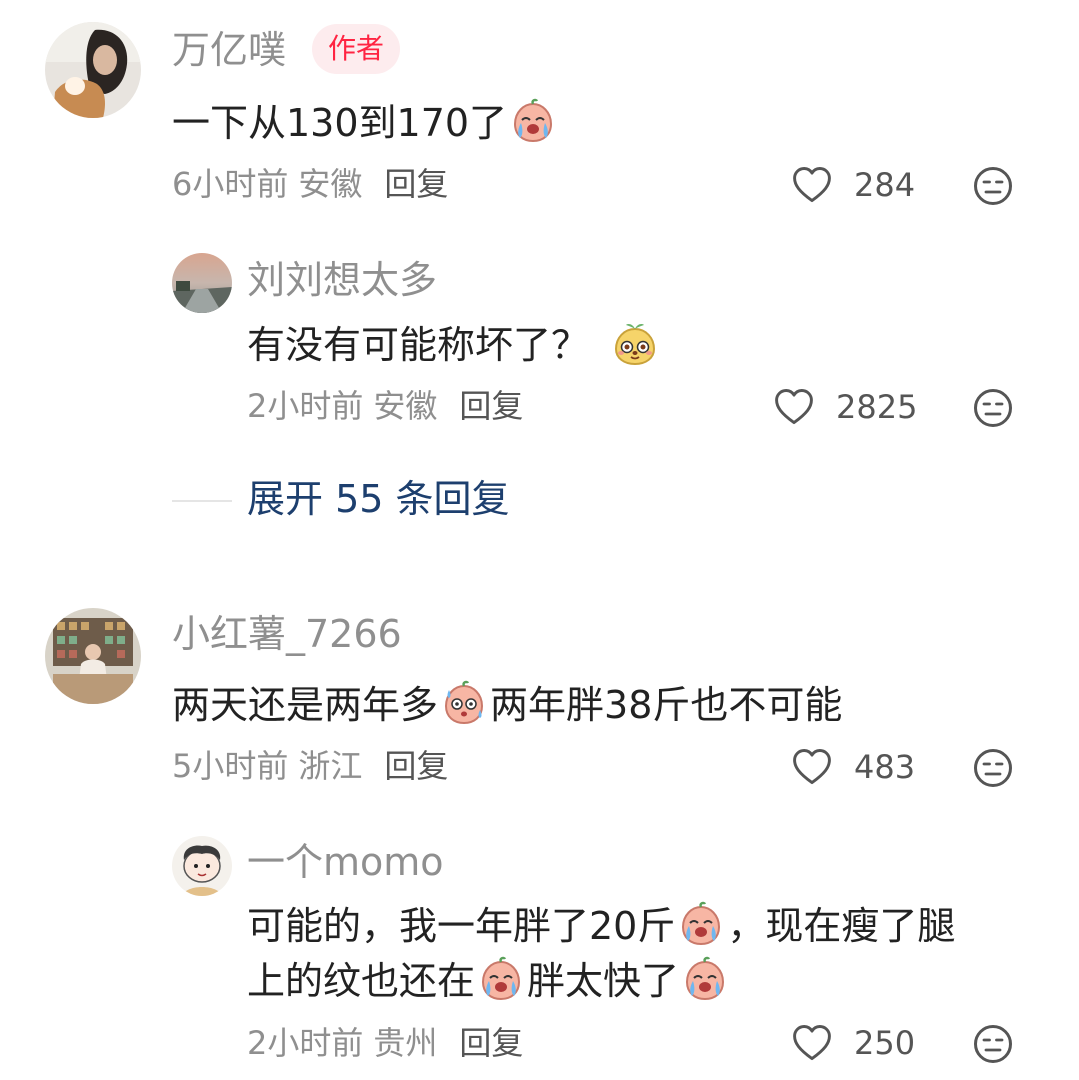  What do you see at coordinates (230, 766) in the screenshot?
I see `comment-time: 5小时前` at bounding box center [230, 766].